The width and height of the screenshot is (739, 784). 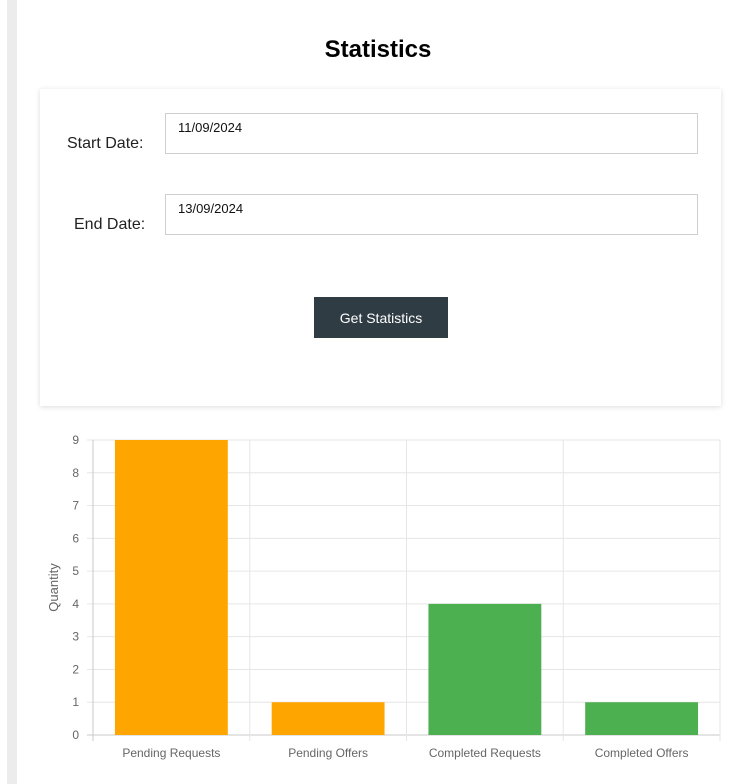 I want to click on start-date-input, so click(x=431, y=133).